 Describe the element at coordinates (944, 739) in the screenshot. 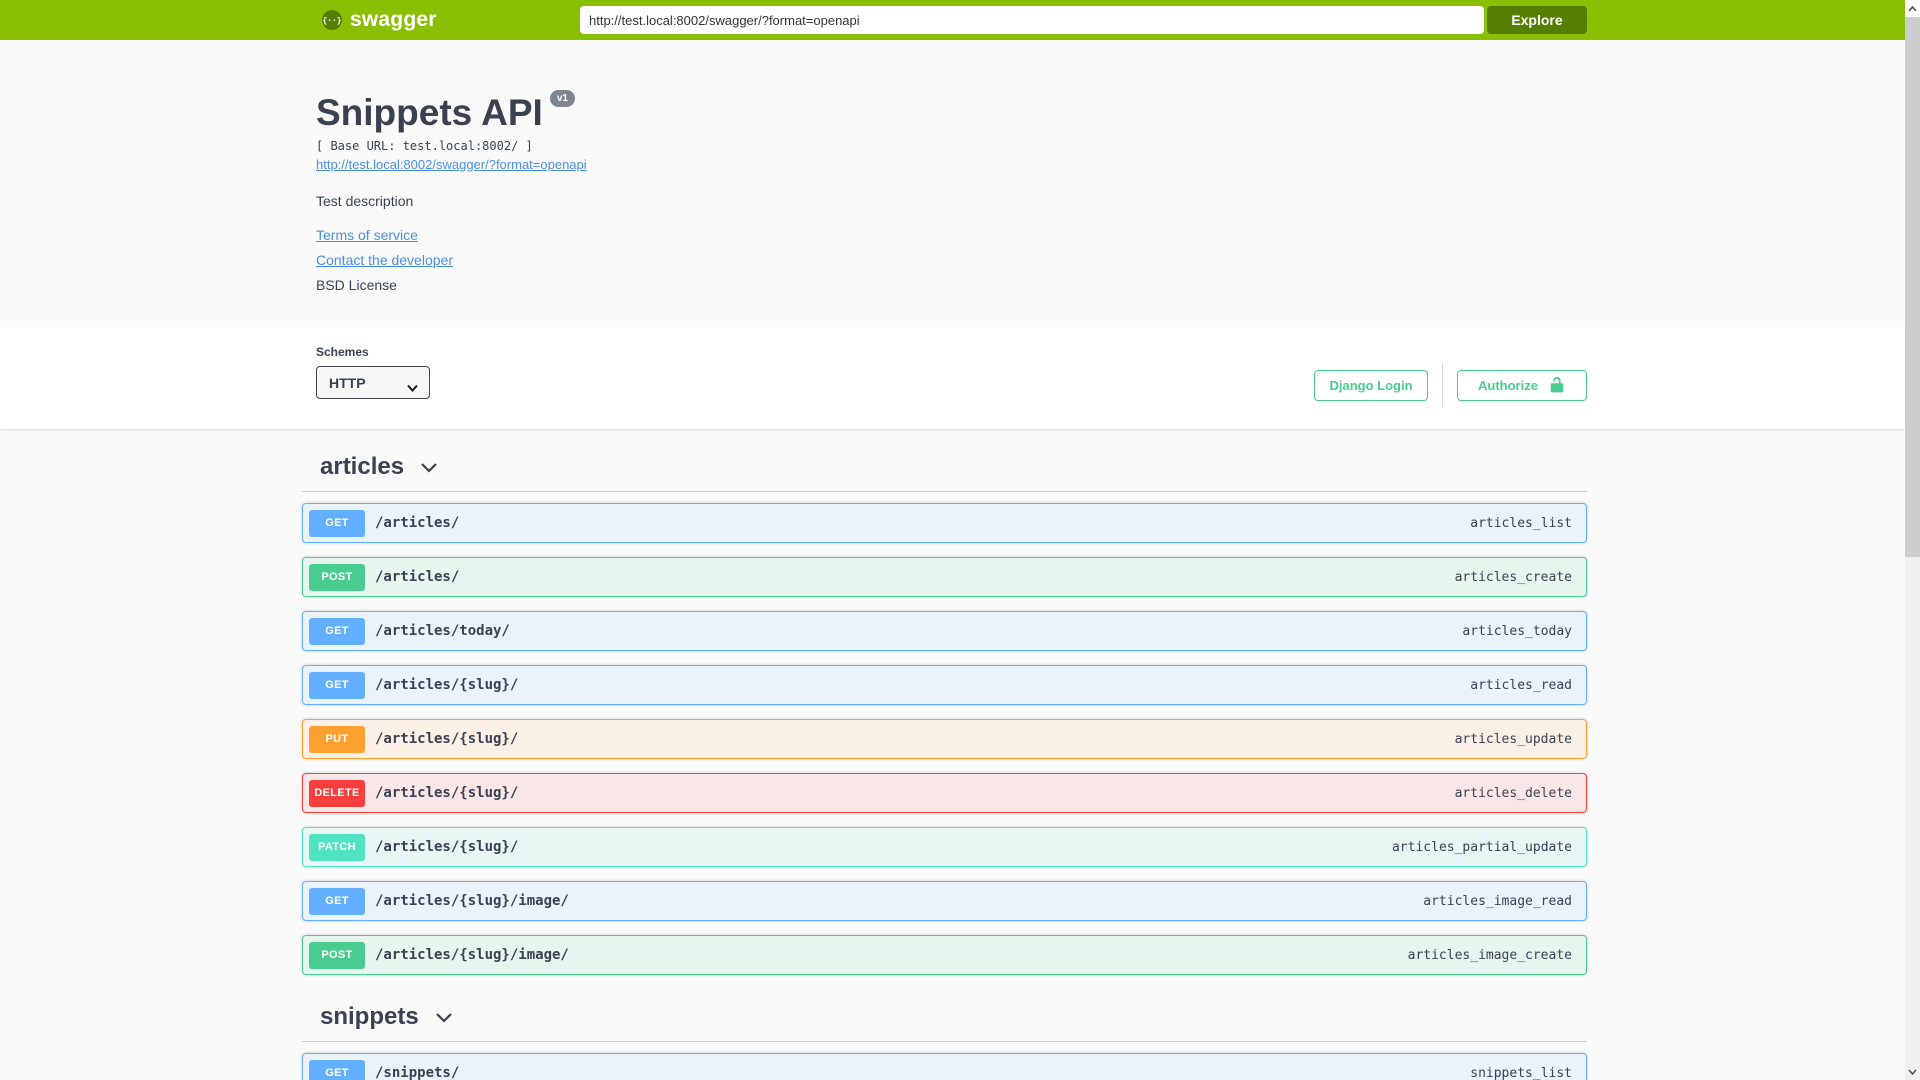

I see `op-row: PUT/articles/{slug}/ articles_update` at that location.